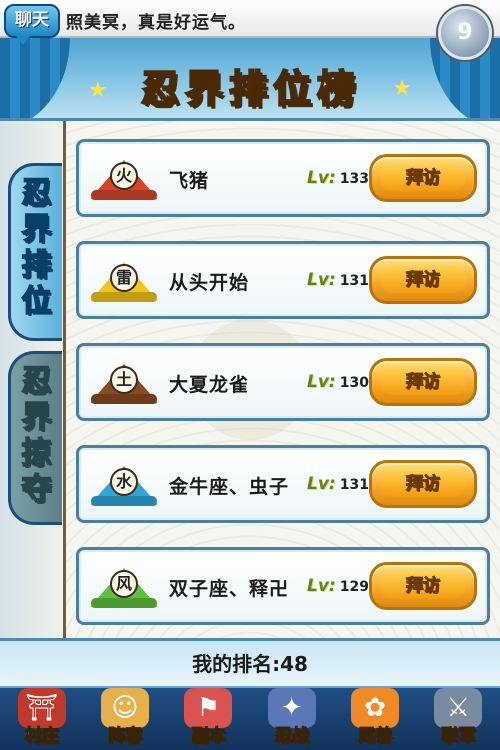 Image resolution: width=500 pixels, height=750 pixels. What do you see at coordinates (294, 664) in the screenshot?
I see `my-rank-value: 48` at bounding box center [294, 664].